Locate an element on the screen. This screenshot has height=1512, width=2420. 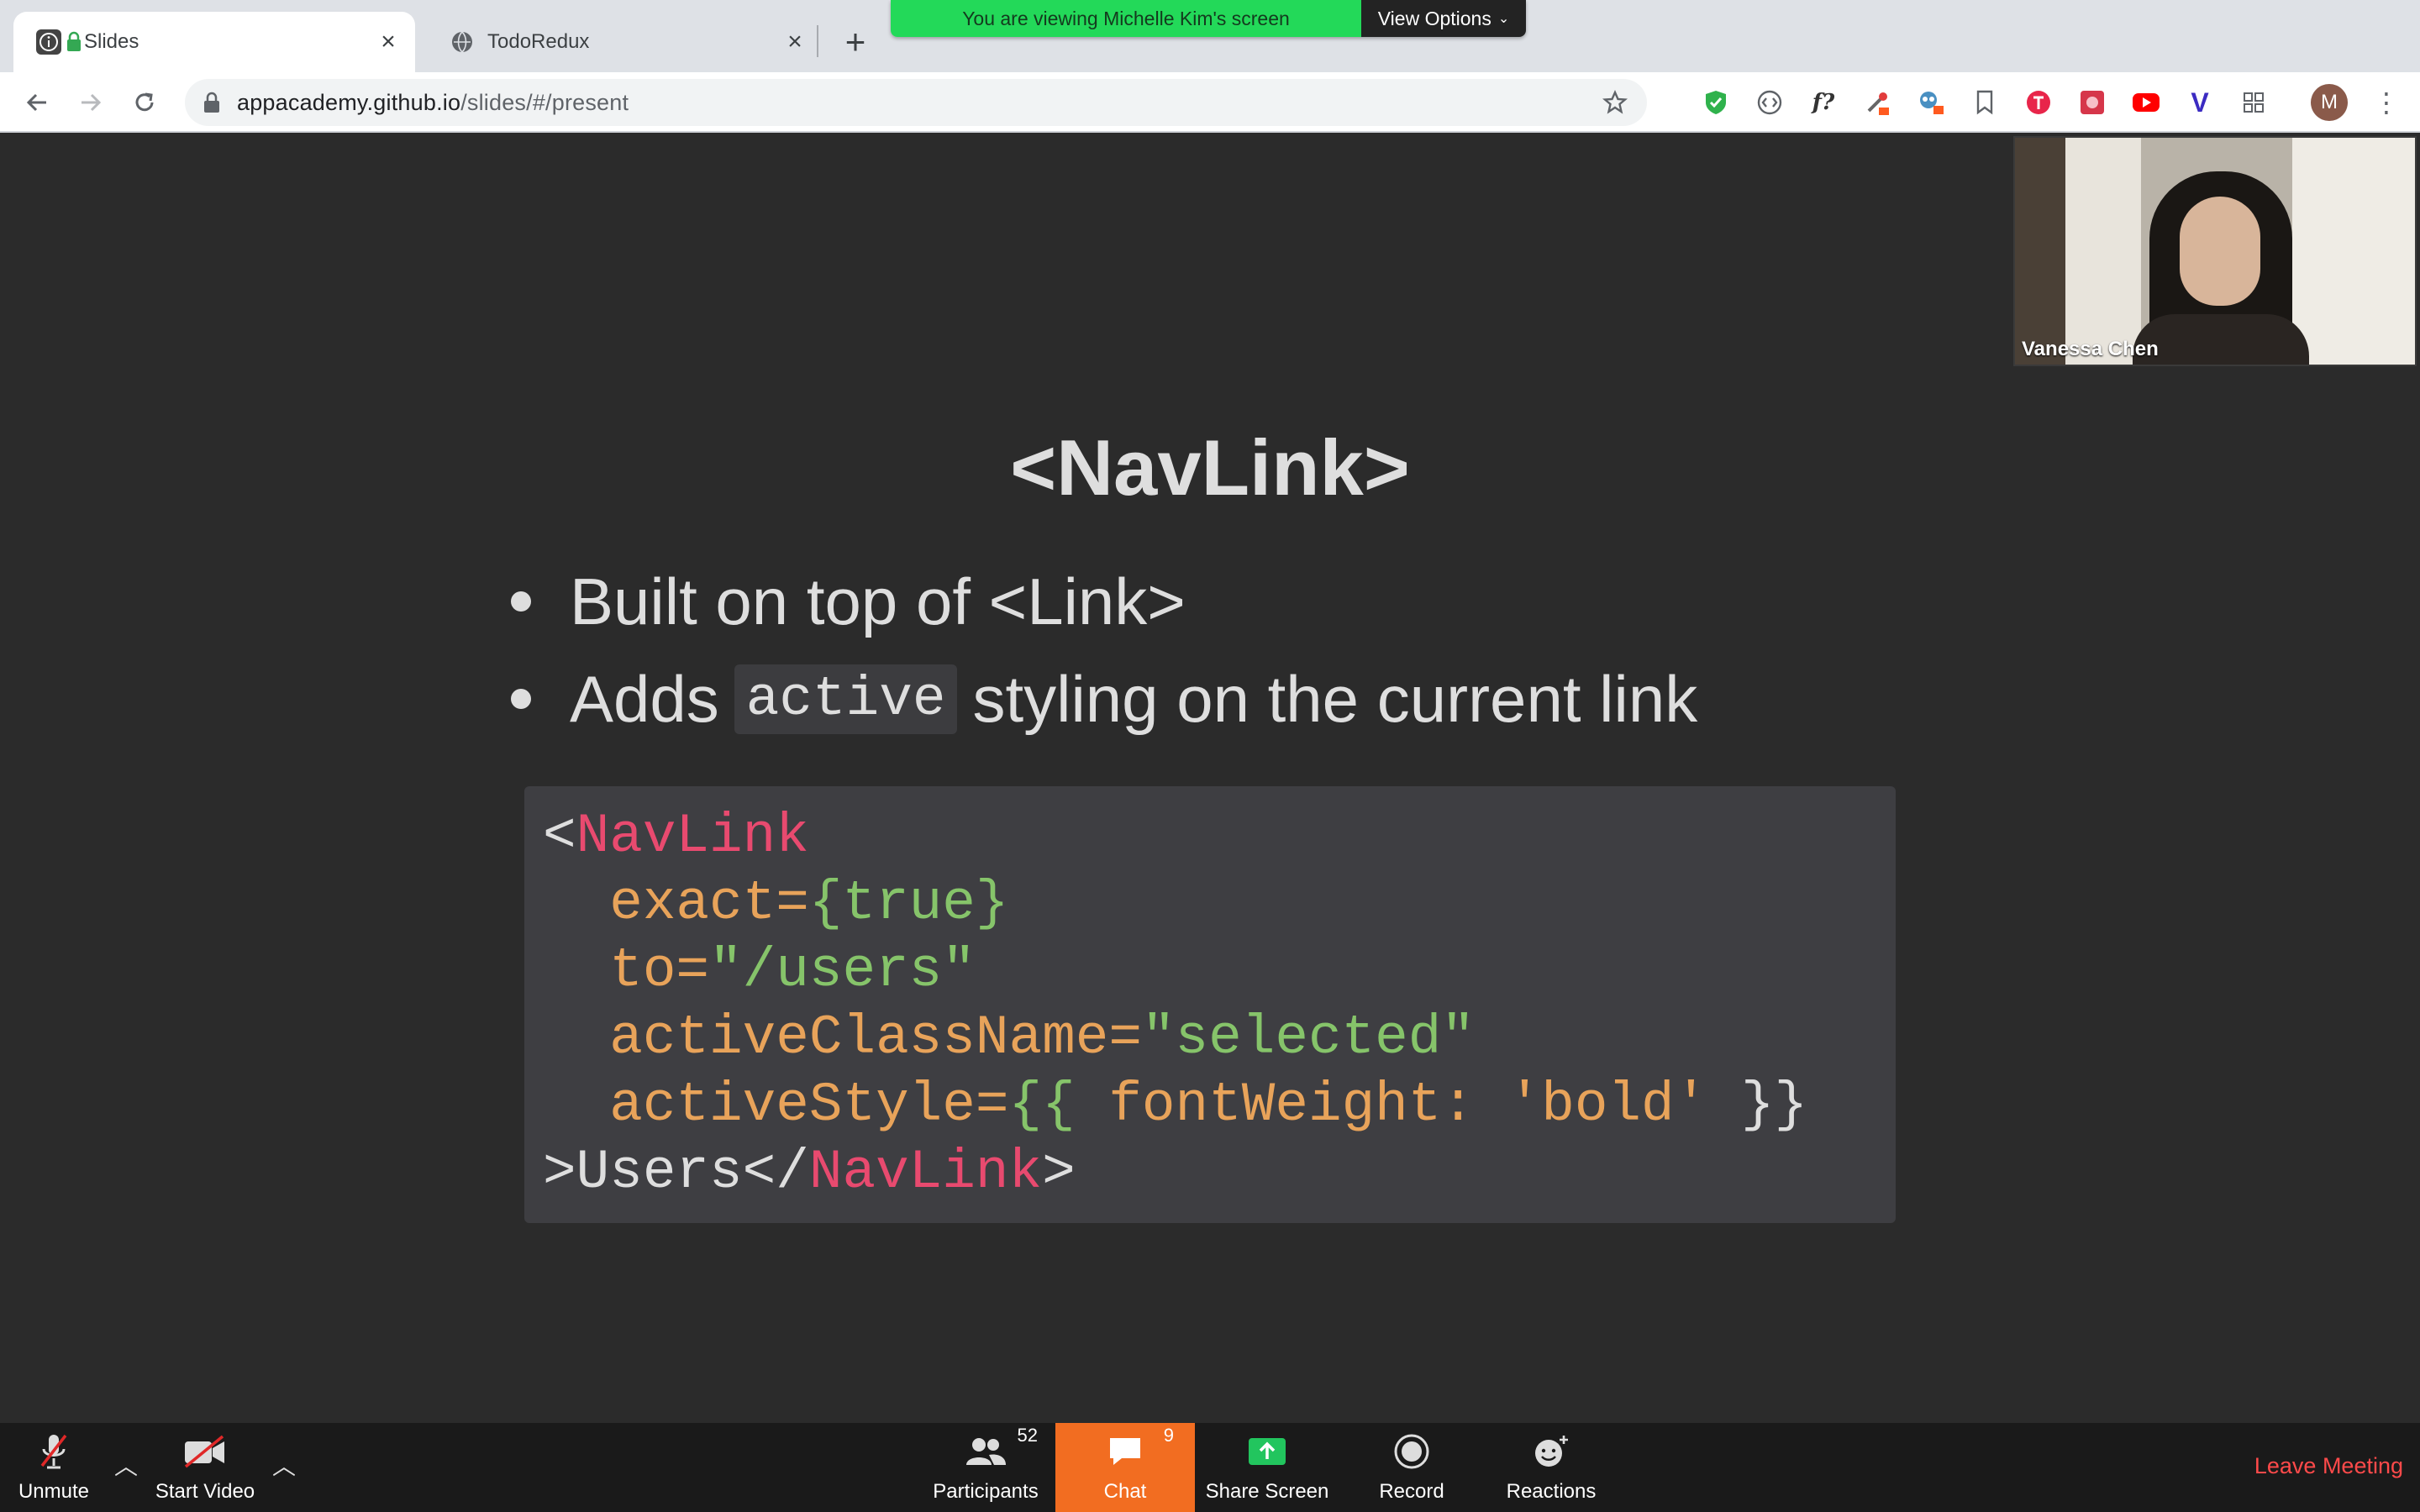
bookmark-star-icon is located at coordinates (1615, 102).